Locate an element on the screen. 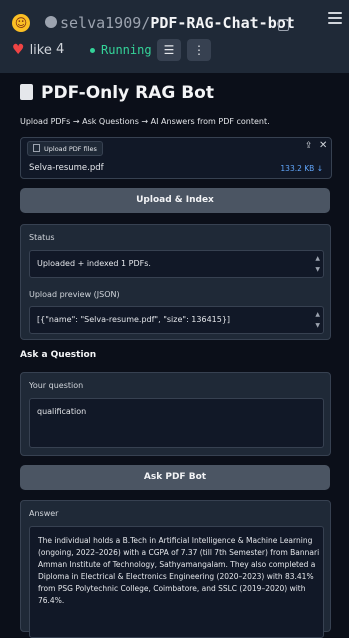 The image size is (349, 638). answer-label: Answer is located at coordinates (44, 513).